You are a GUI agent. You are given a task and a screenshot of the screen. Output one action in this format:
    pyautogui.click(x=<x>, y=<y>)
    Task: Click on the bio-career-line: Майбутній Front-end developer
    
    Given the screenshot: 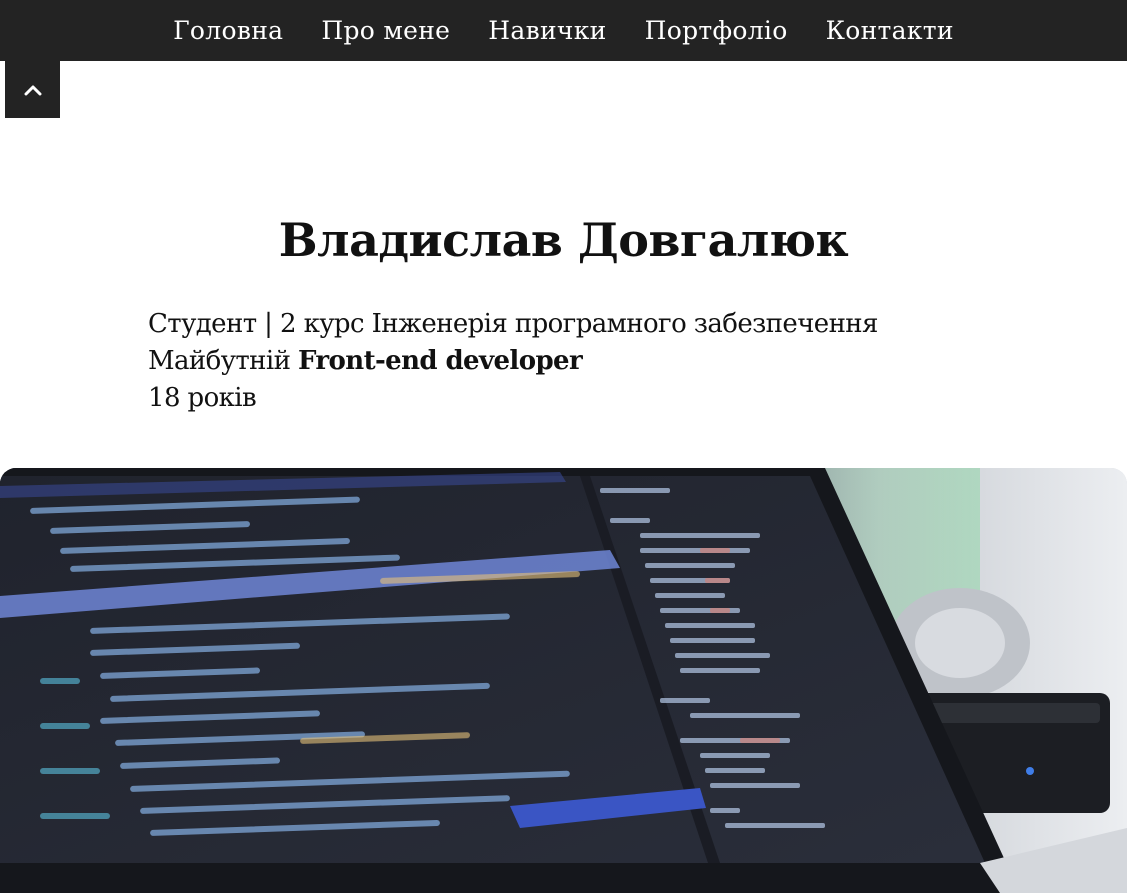 What is the action you would take?
    pyautogui.click(x=513, y=361)
    